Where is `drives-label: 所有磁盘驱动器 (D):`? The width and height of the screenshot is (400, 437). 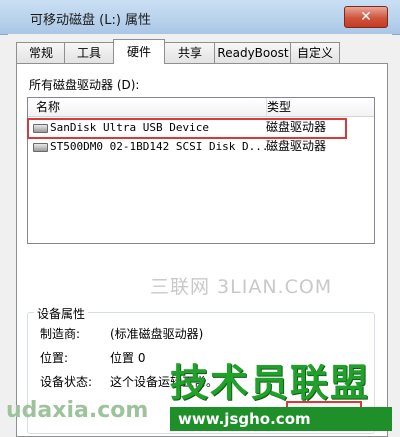 drives-label: 所有磁盘驱动器 (D): is located at coordinates (84, 85).